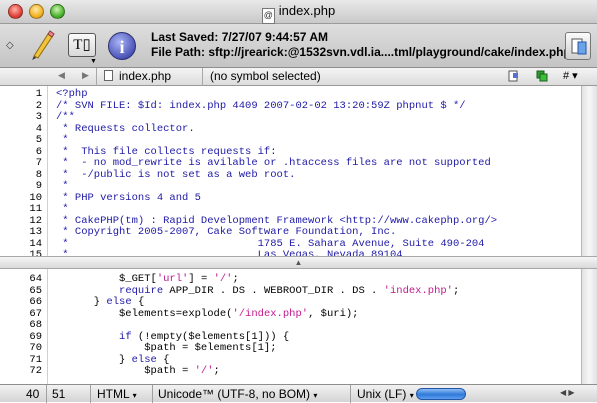 This screenshot has height=403, width=597. Describe the element at coordinates (38, 186) in the screenshot. I see `line-number: 9` at that location.